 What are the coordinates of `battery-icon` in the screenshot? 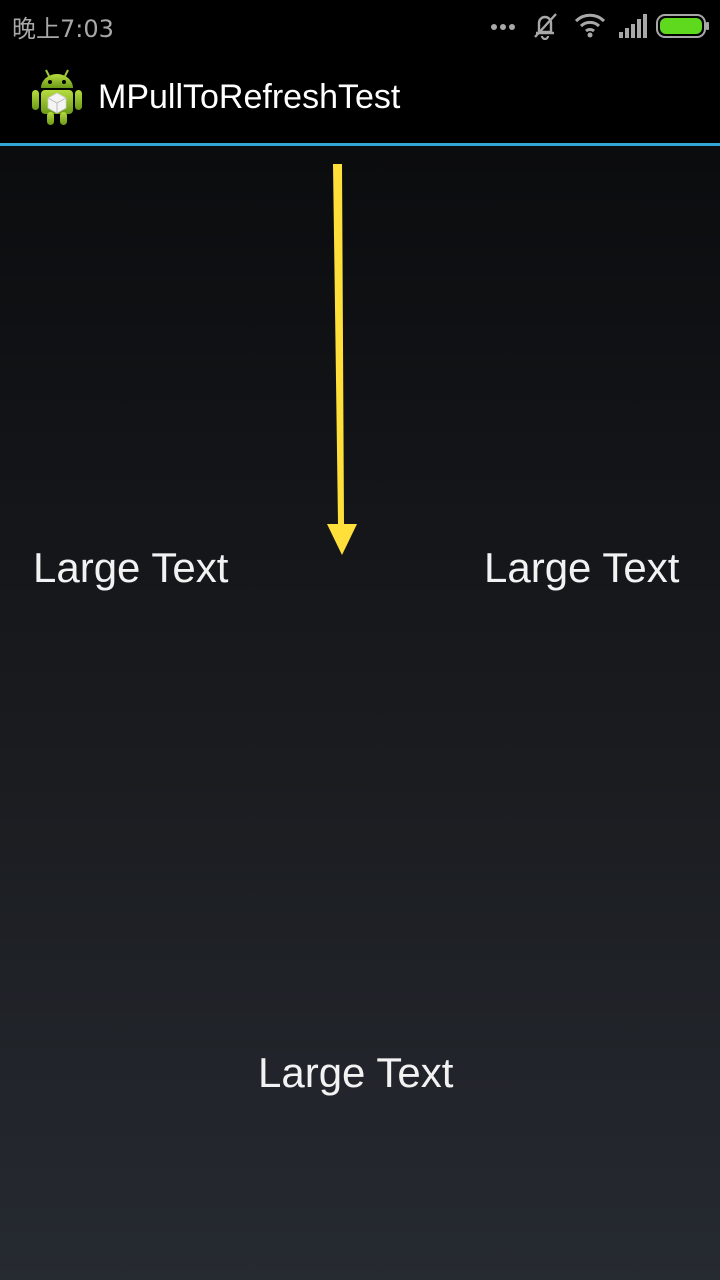 It's located at (682, 26).